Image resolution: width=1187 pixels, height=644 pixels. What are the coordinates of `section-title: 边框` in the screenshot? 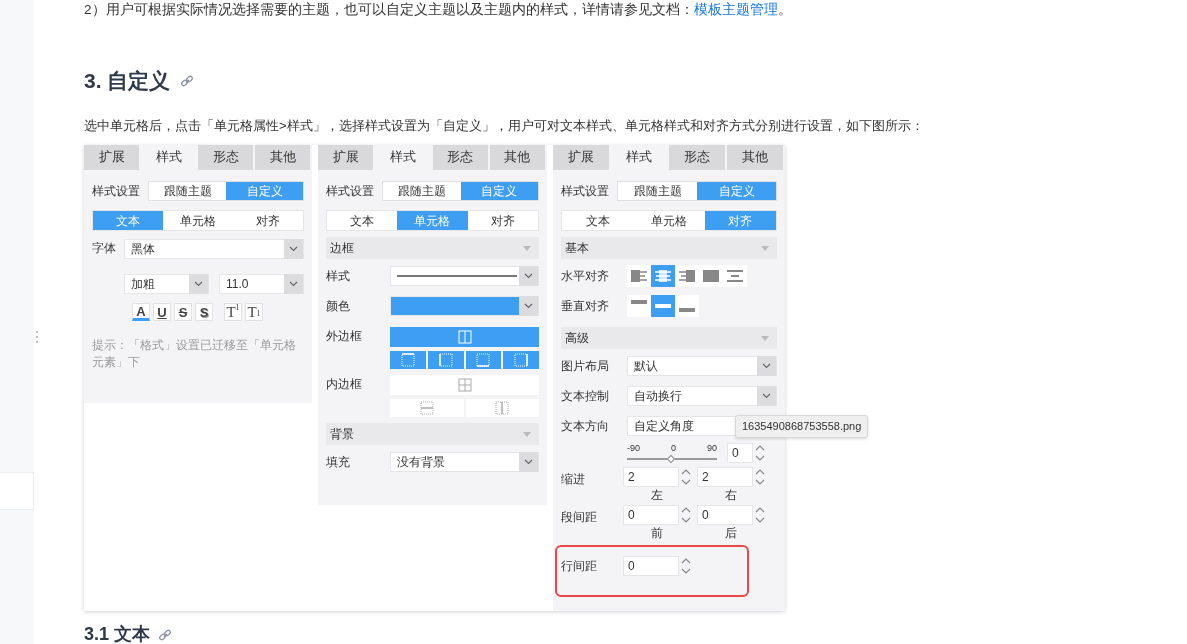 It's located at (342, 248).